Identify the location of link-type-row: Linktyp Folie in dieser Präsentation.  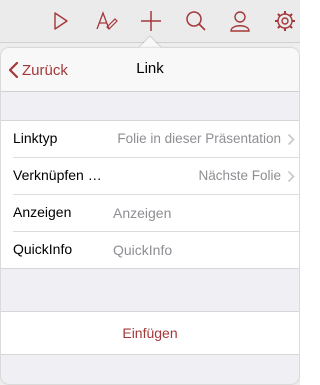
(156, 139).